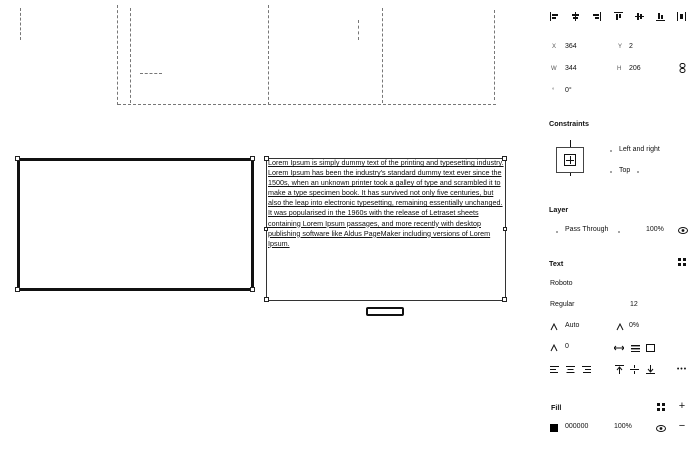  Describe the element at coordinates (623, 426) in the screenshot. I see `fill-opacity-field: 100%` at that location.